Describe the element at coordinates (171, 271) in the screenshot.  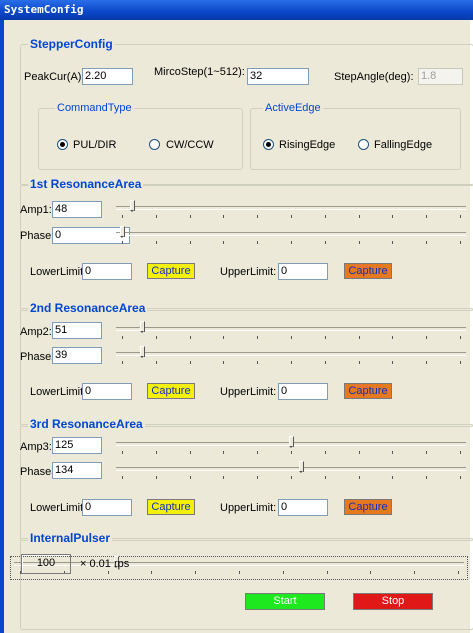
I see `capture-lower1-button: Capture` at that location.